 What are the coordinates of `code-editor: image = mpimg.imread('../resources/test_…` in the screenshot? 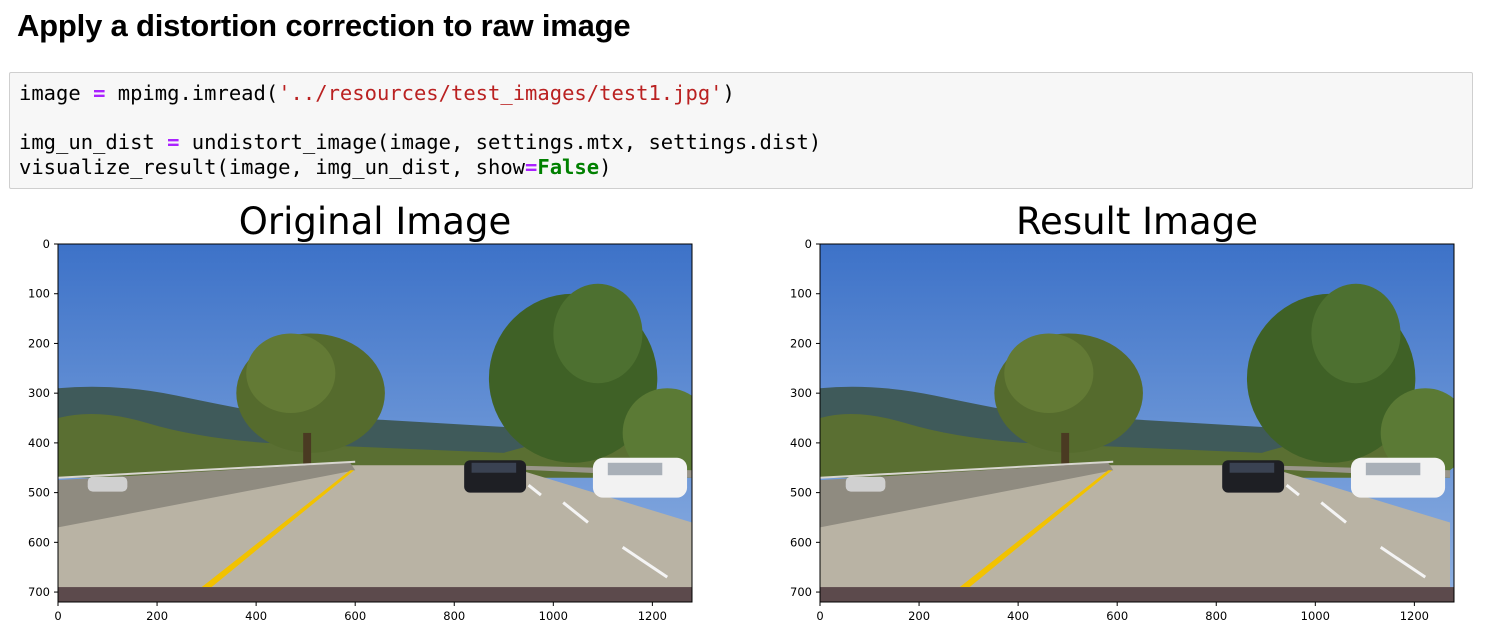 It's located at (420, 130).